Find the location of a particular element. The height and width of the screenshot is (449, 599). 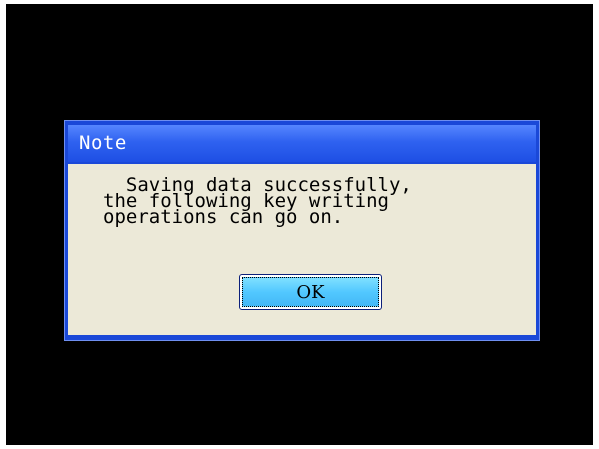

ok-button-label: OK is located at coordinates (310, 292).